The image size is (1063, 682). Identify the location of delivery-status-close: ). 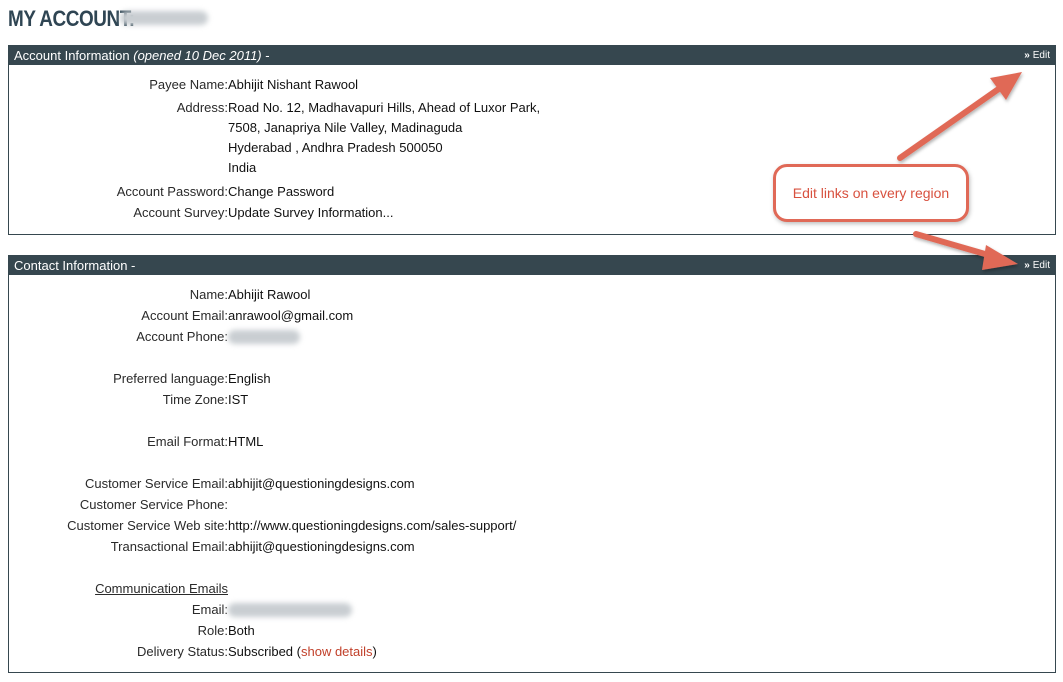
(374, 651).